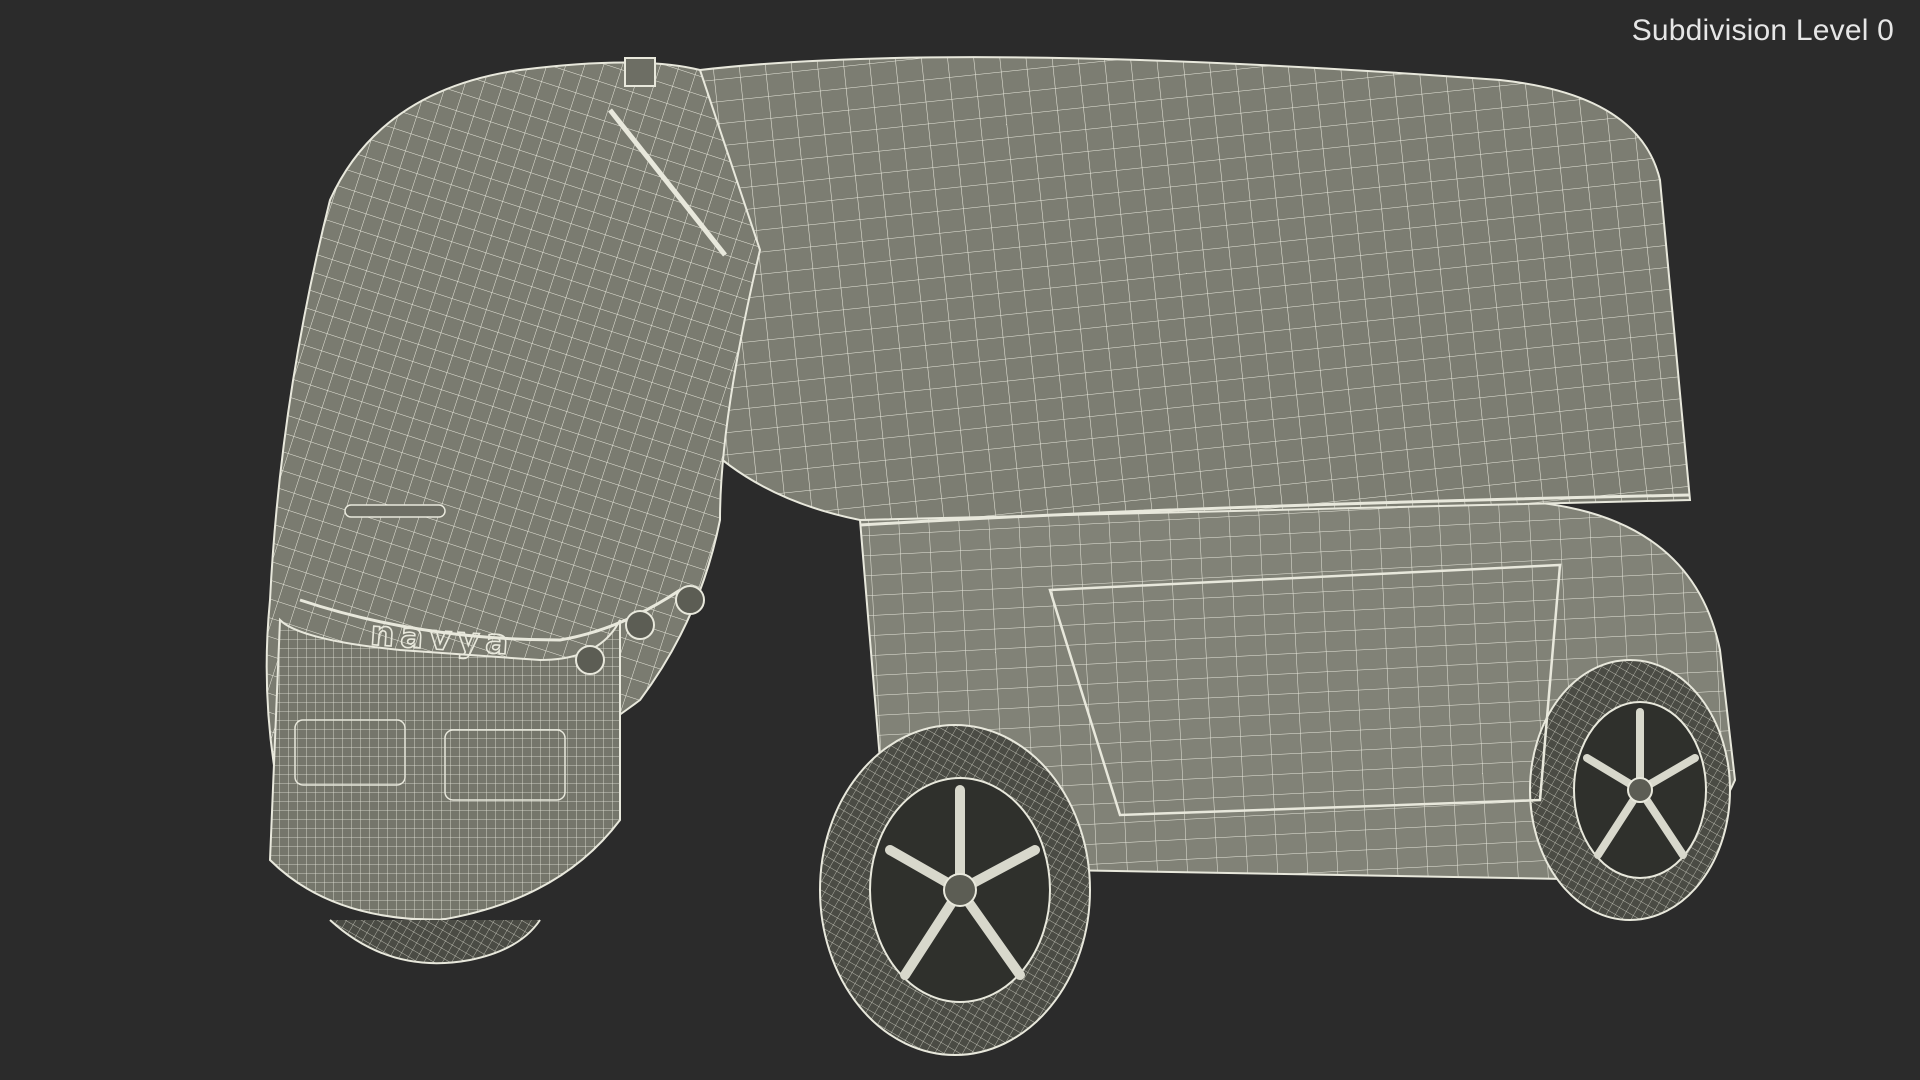 This screenshot has height=1080, width=1920. I want to click on rear-wheel, so click(1630, 790).